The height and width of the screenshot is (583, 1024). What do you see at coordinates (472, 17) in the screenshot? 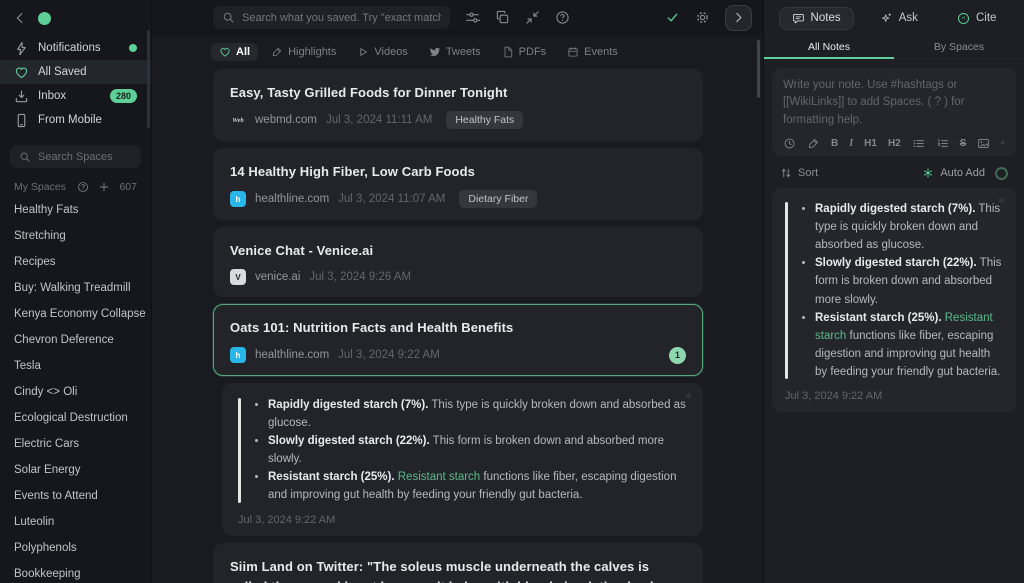
I see `filter-icon` at bounding box center [472, 17].